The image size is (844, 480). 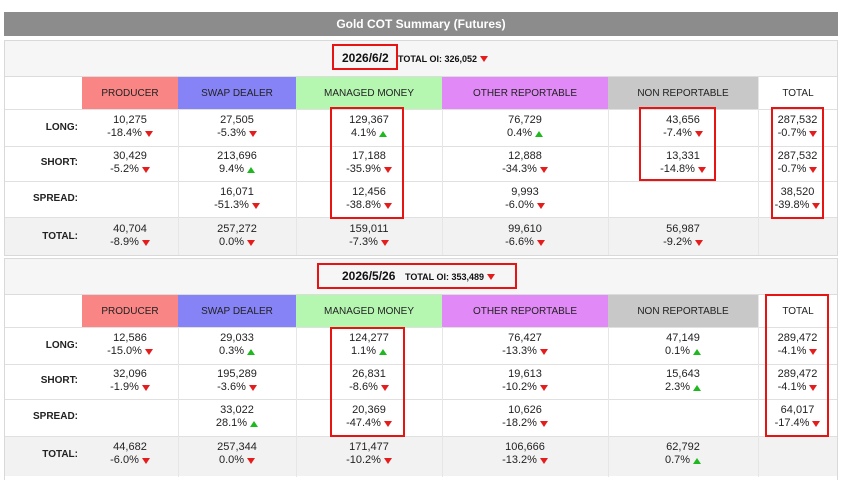 I want to click on cell-total-other: 106,666 -13.2%, so click(x=525, y=454).